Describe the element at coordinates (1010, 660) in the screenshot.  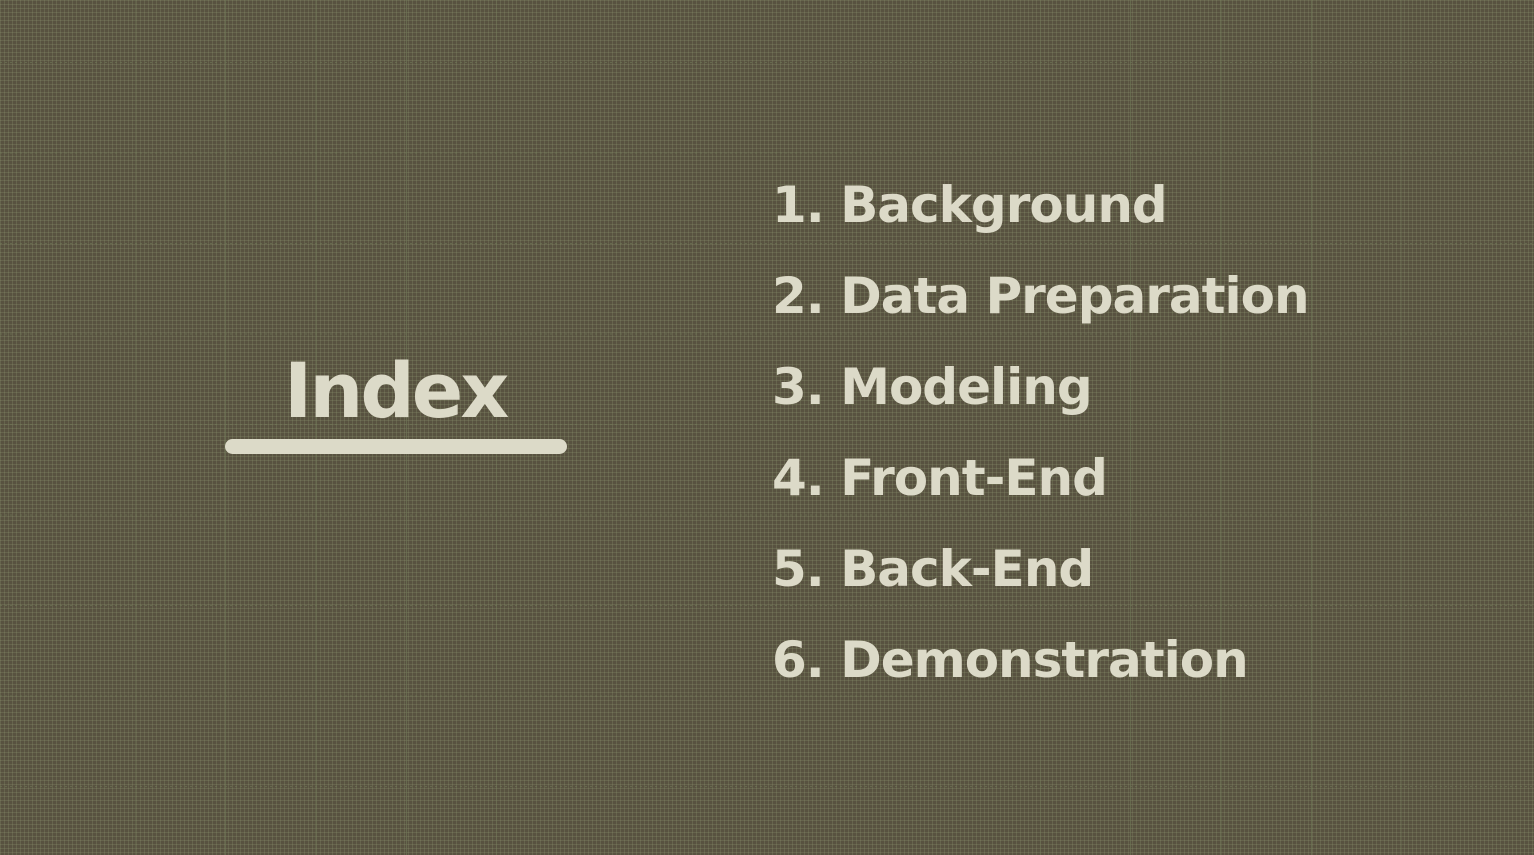
I see `index-item-demonstration: 6. Demonstration` at that location.